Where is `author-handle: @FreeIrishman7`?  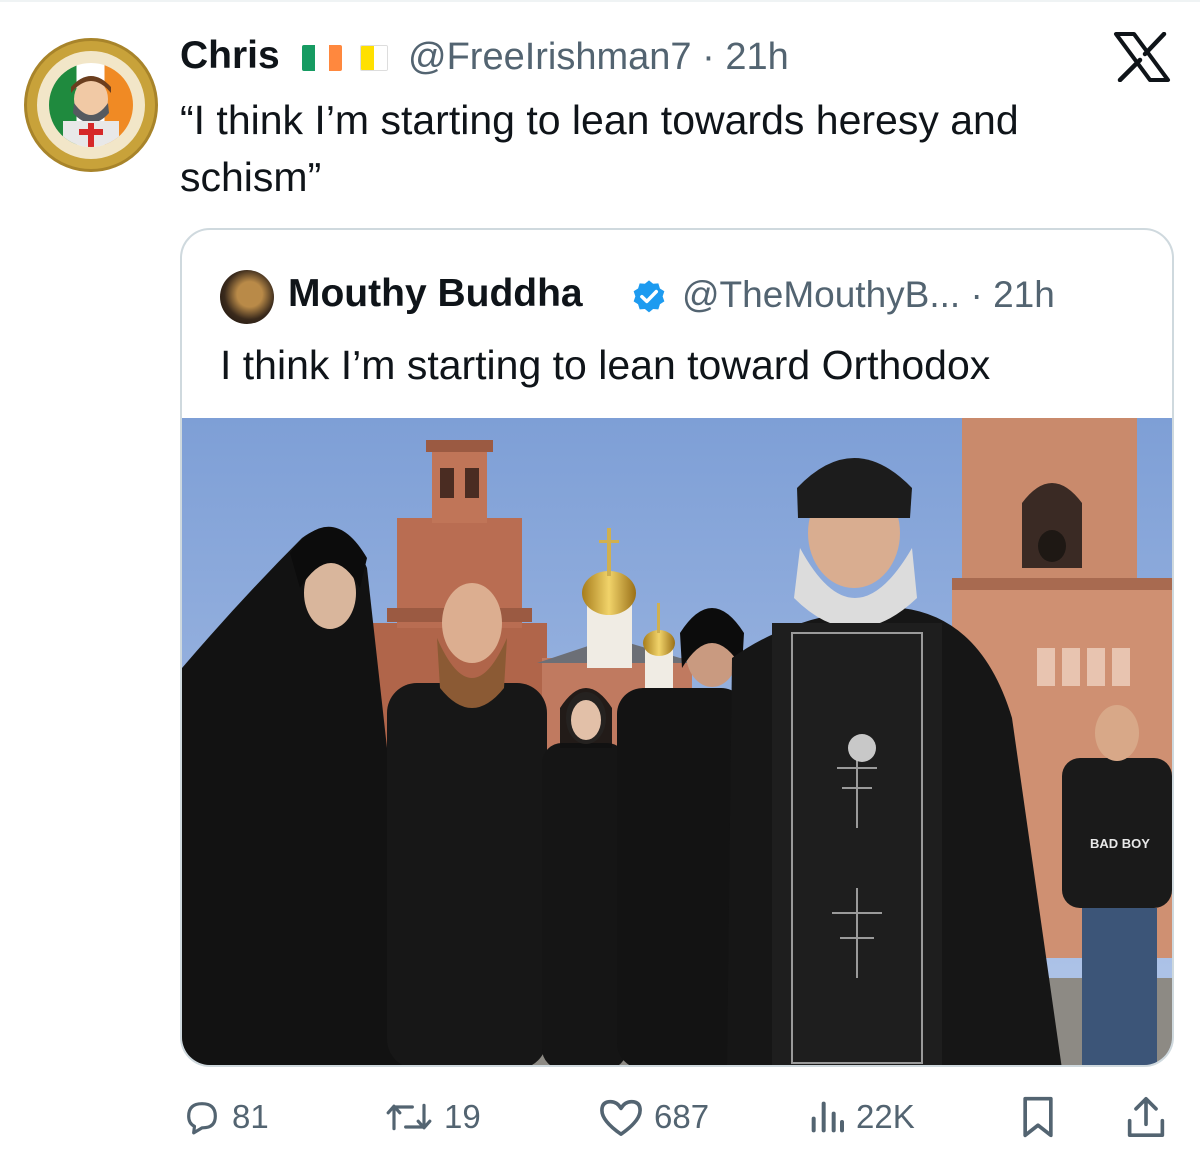
author-handle: @FreeIrishman7 is located at coordinates (550, 57).